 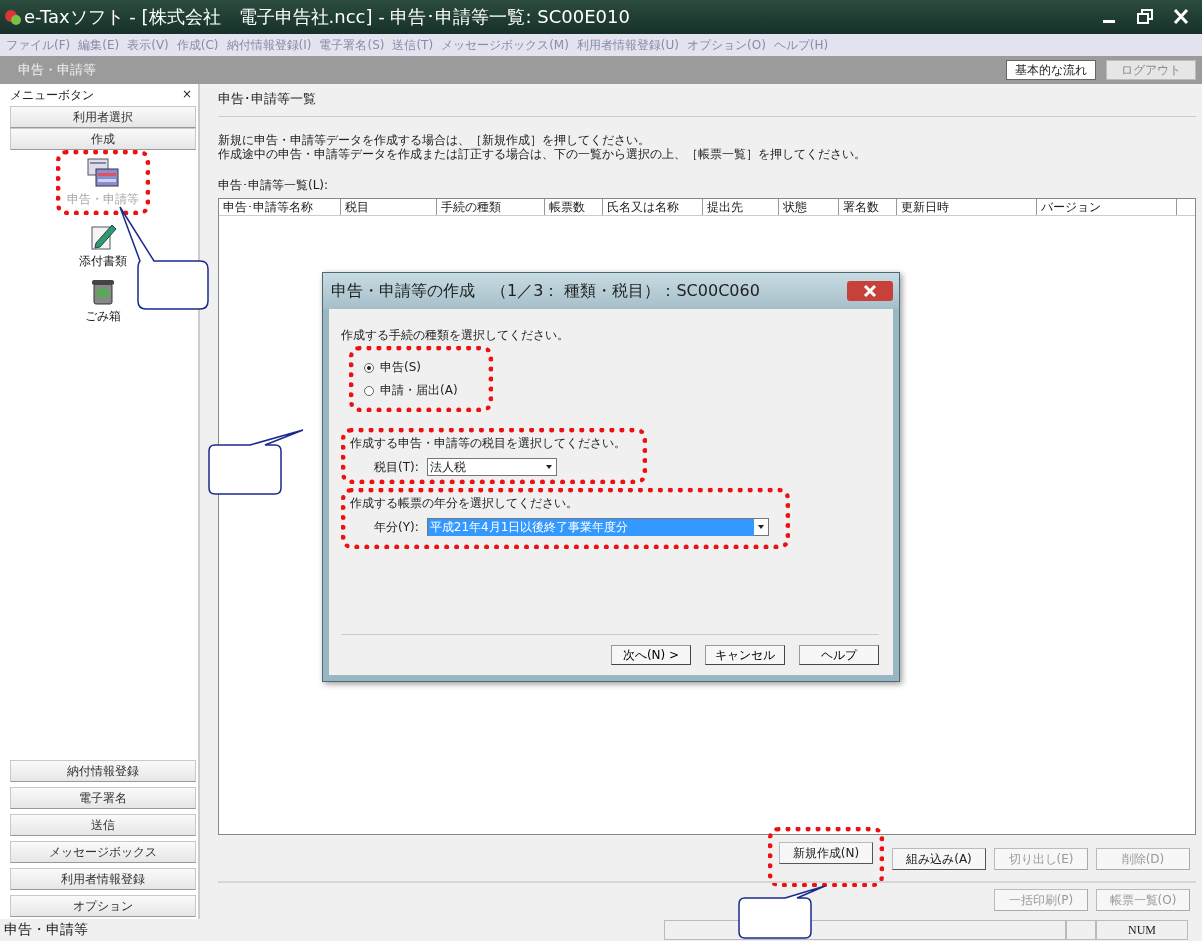 What do you see at coordinates (103, 316) in the screenshot?
I see `sidebar-item: ごみ箱` at bounding box center [103, 316].